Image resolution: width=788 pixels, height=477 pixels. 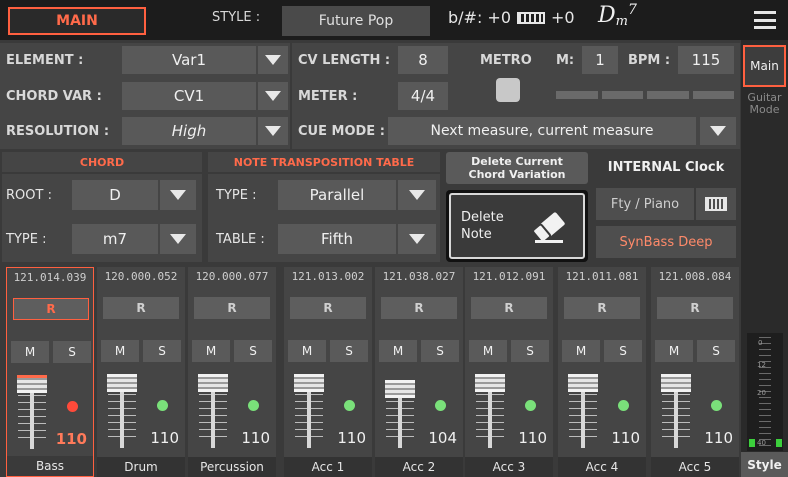 I want to click on delete-cv-line1: Delete Current, so click(x=517, y=161).